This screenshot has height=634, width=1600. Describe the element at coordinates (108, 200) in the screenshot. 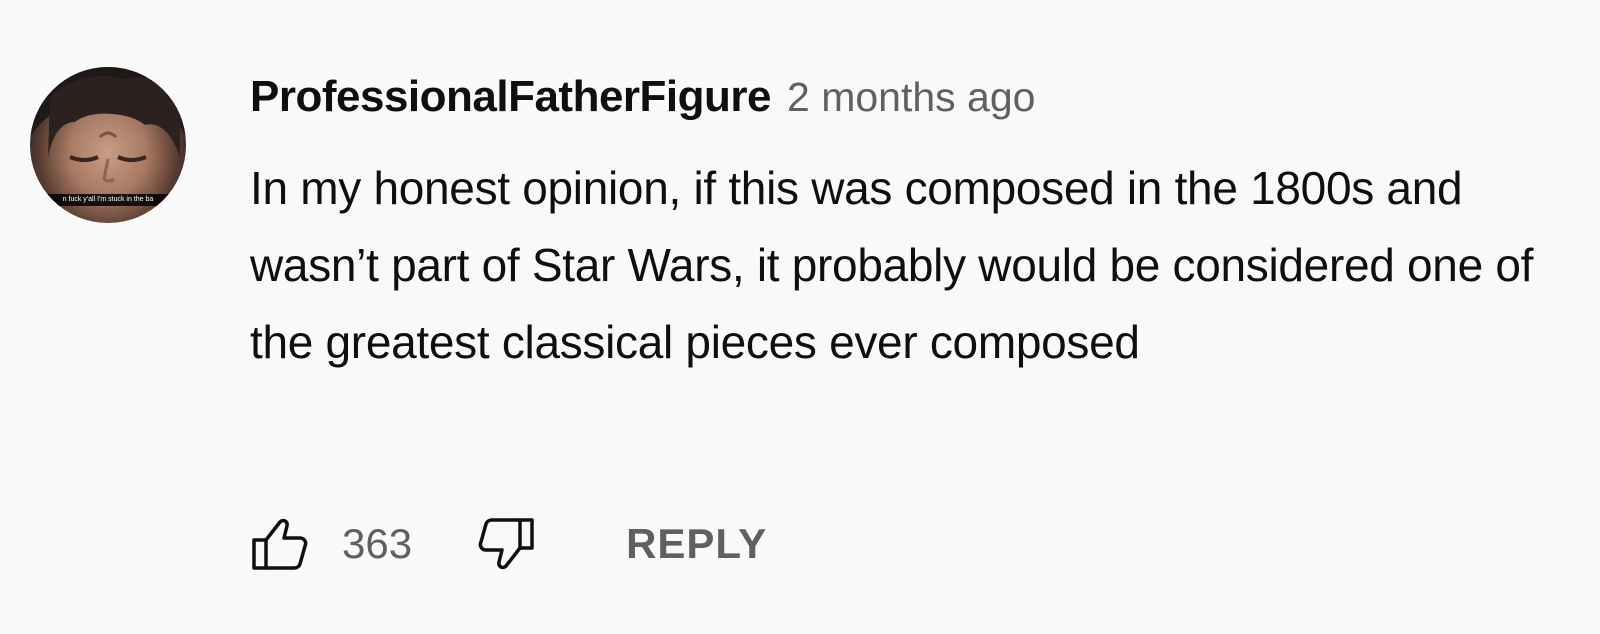

I see `avatar-caption: n fuck y'all I'm stuck in the ba` at that location.